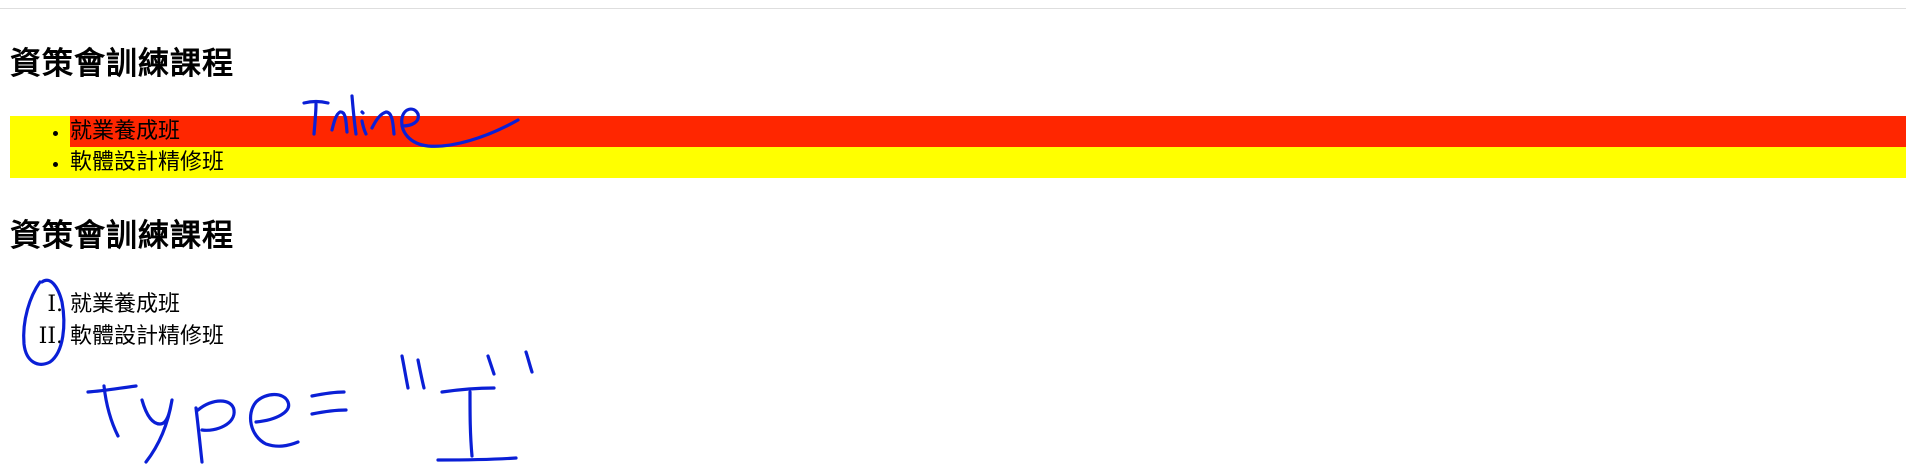  I want to click on top-divider, so click(953, 8).